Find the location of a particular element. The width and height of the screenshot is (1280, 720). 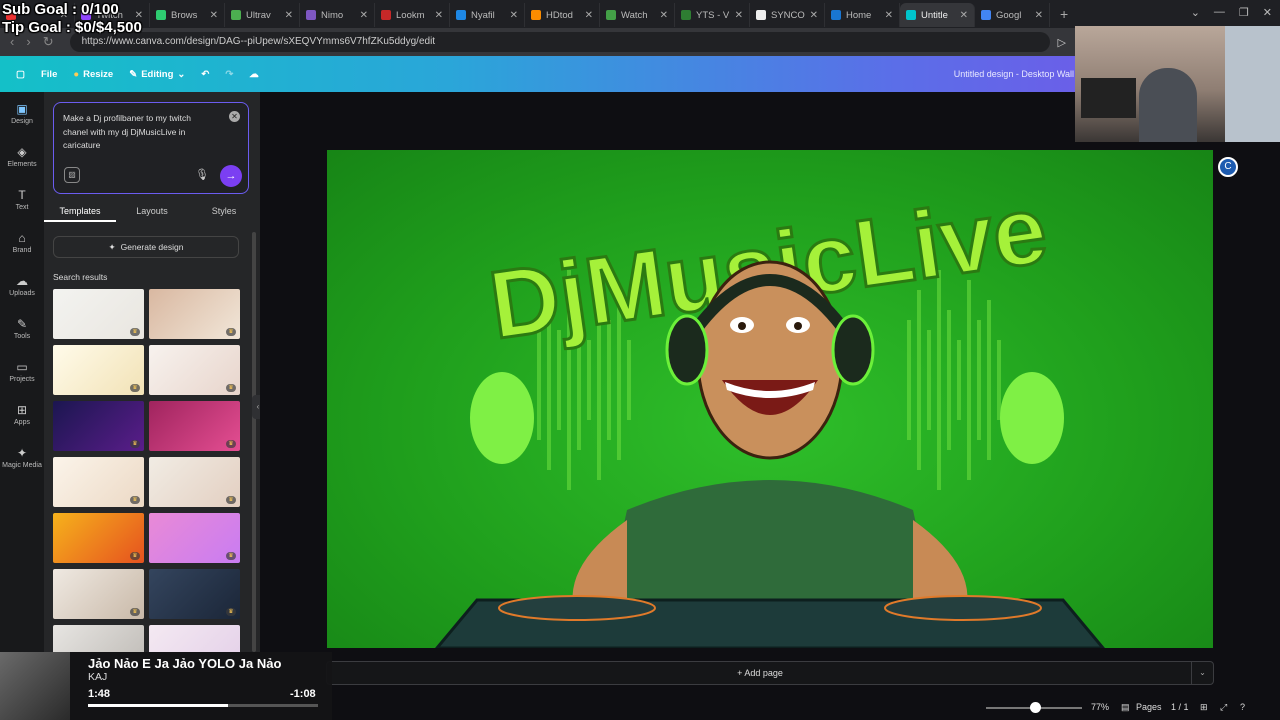

browser-tab: Nimo ✕ is located at coordinates (337, 15).